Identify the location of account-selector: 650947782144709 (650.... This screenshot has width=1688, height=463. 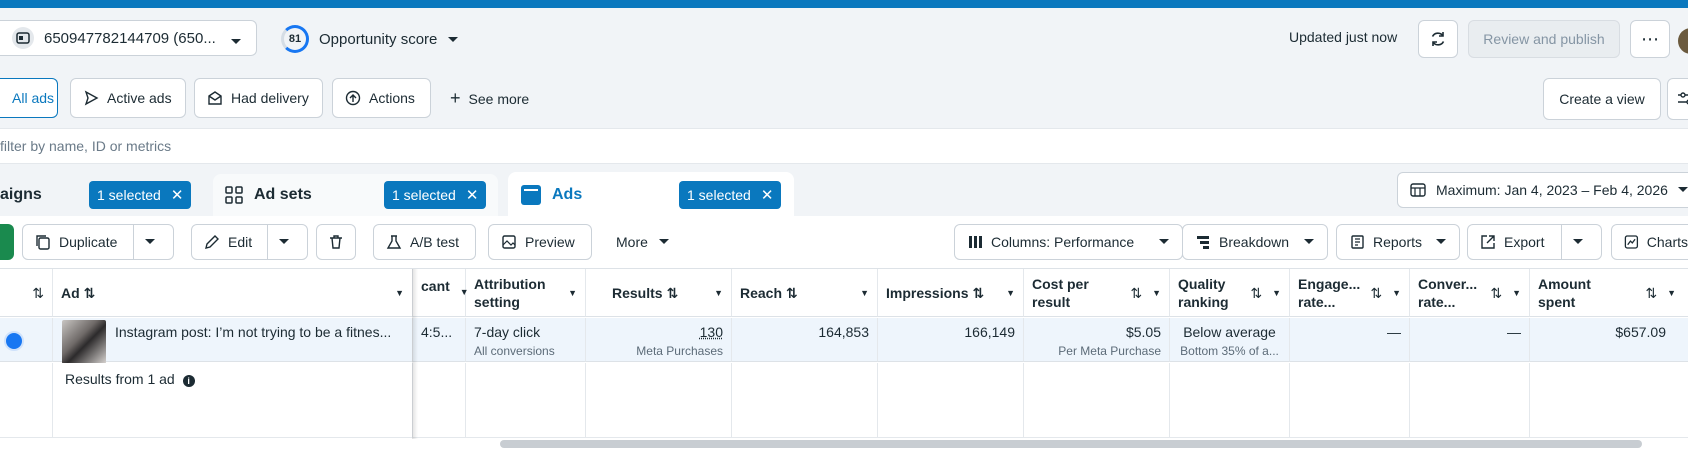
(128, 38).